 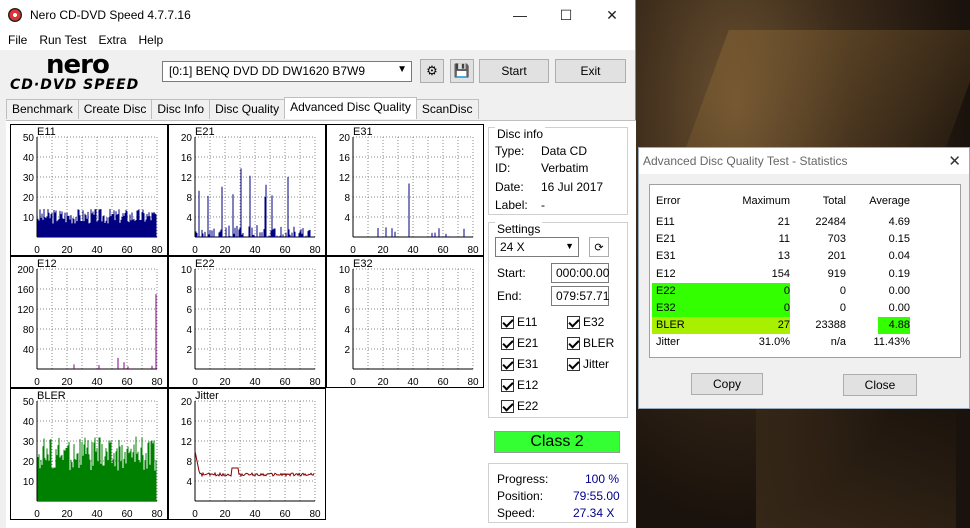 I want to click on tab-disc-info: Disc Info, so click(x=181, y=109).